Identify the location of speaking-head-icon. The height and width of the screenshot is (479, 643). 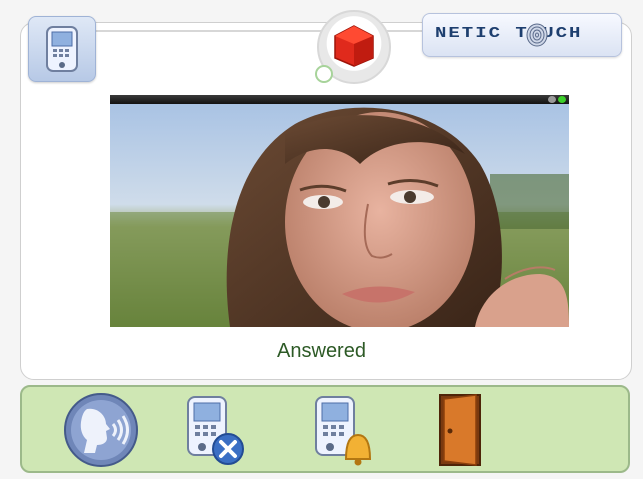
(101, 430).